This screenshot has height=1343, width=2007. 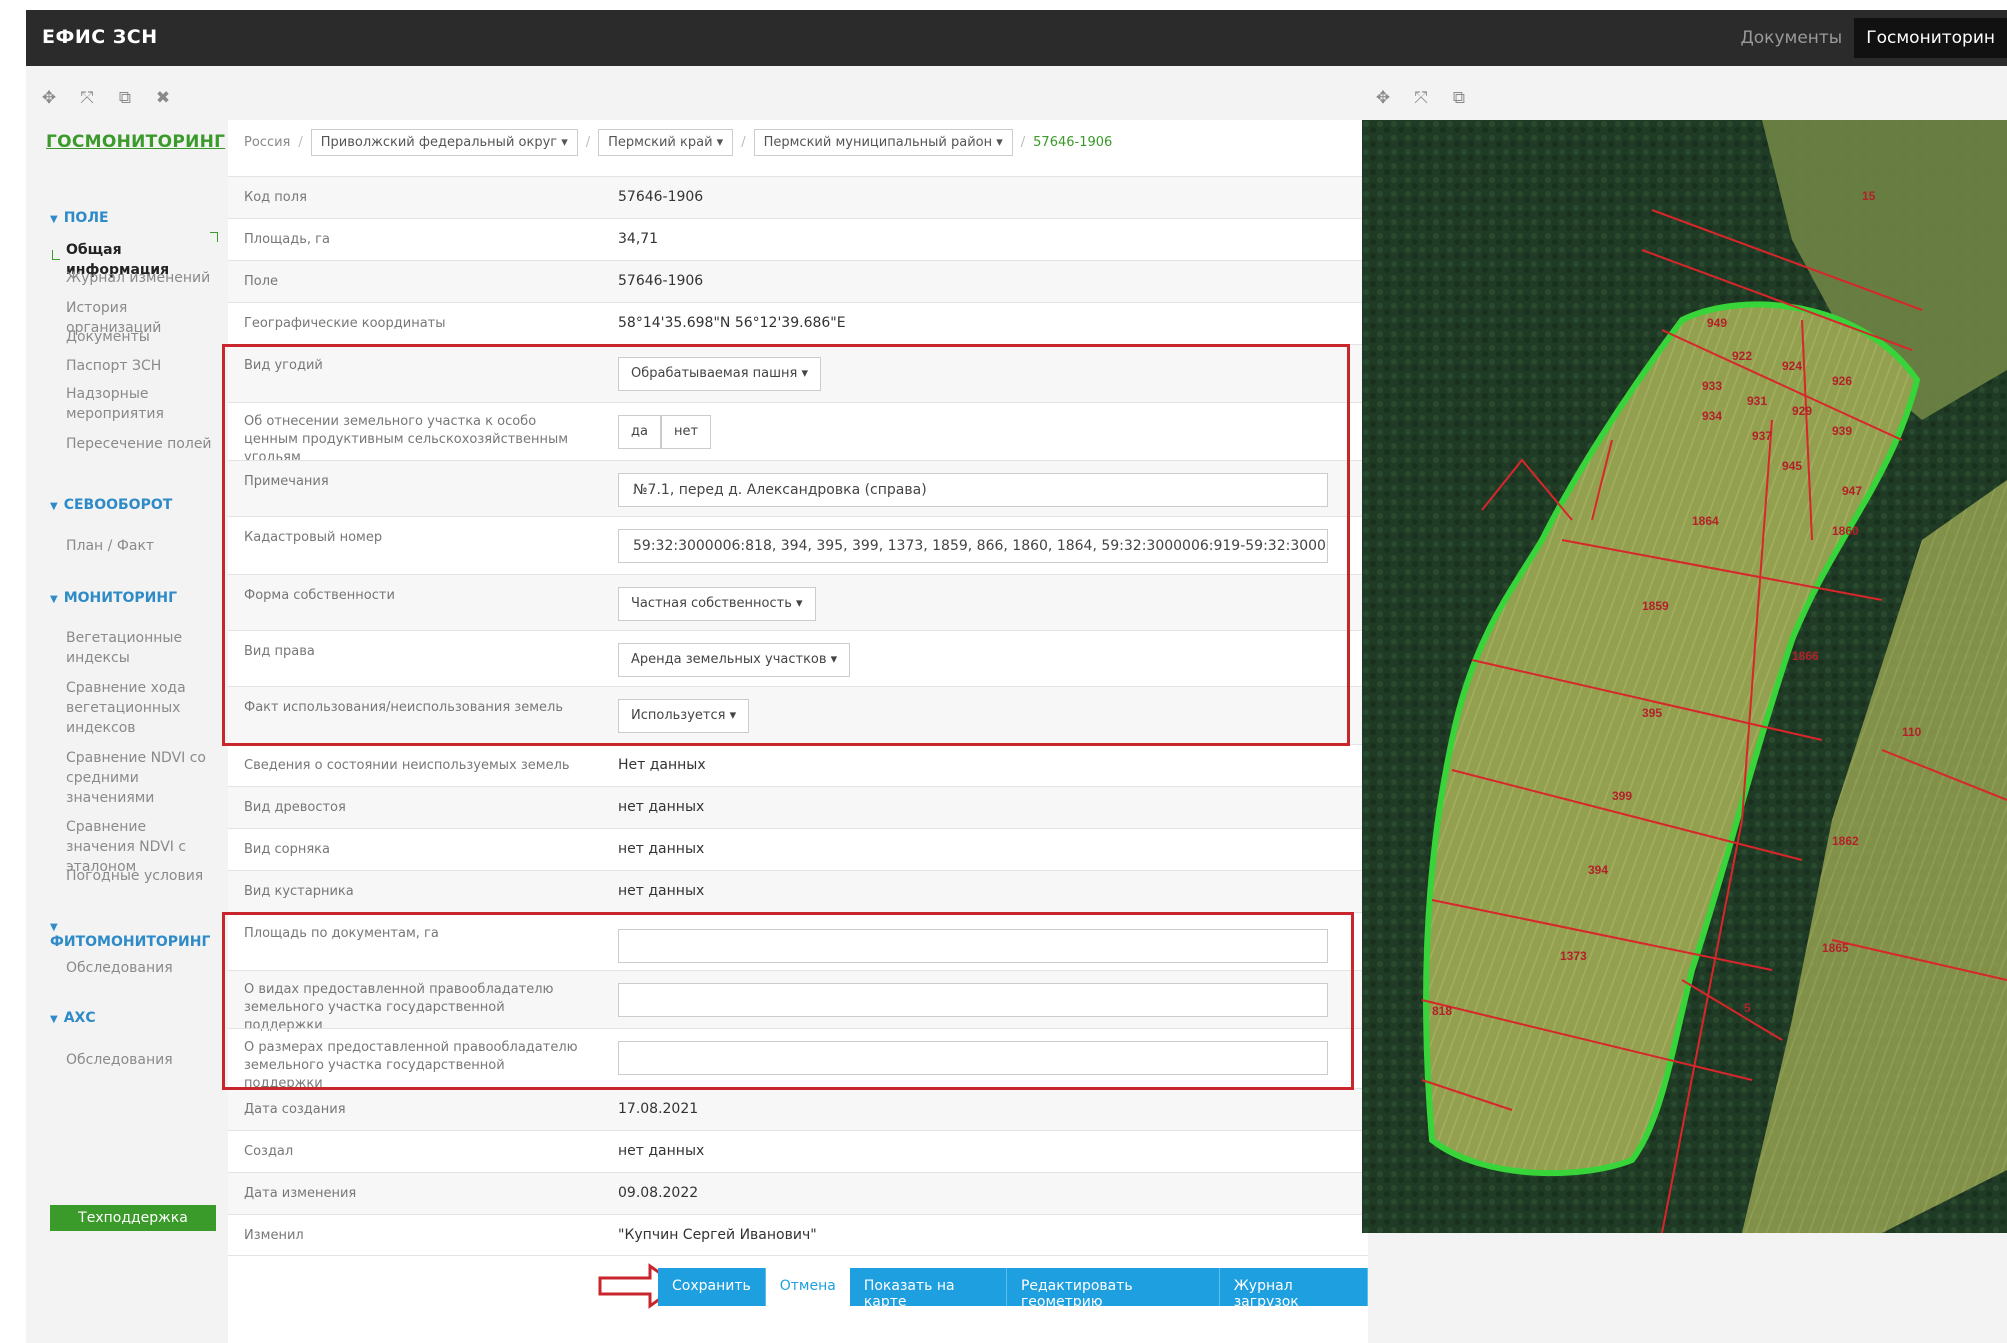 I want to click on section-pole: ▼ ПОЛЕ, so click(x=79, y=218).